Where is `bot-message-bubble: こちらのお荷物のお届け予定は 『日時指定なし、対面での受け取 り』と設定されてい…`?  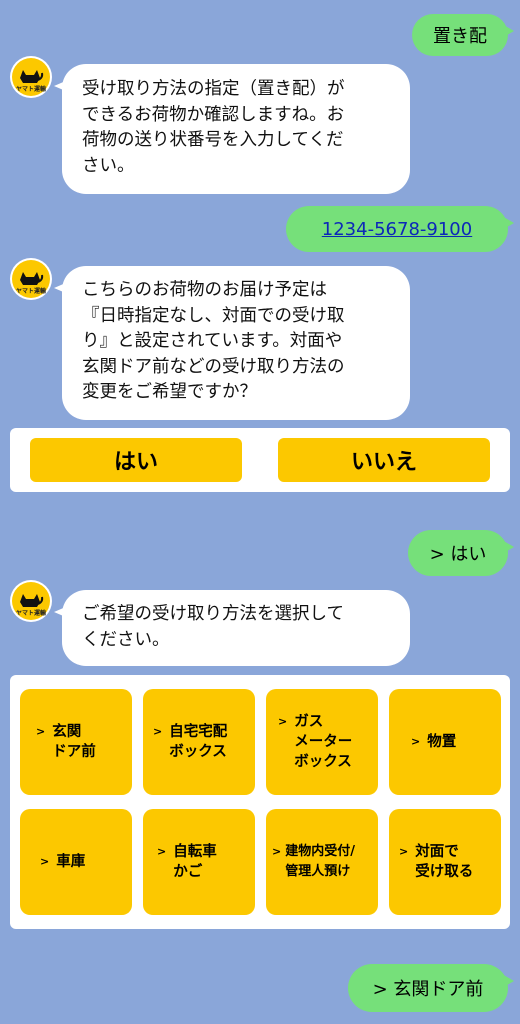 bot-message-bubble: こちらのお荷物のお届け予定は 『日時指定なし、対面での受け取 り』と設定されてい… is located at coordinates (232, 343).